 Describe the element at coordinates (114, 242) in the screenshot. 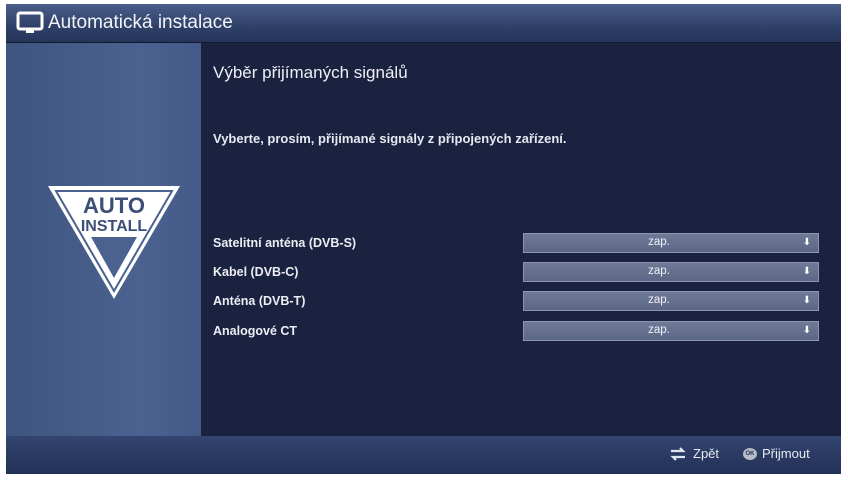

I see `auto-install-logo: AUTO INSTALL` at that location.